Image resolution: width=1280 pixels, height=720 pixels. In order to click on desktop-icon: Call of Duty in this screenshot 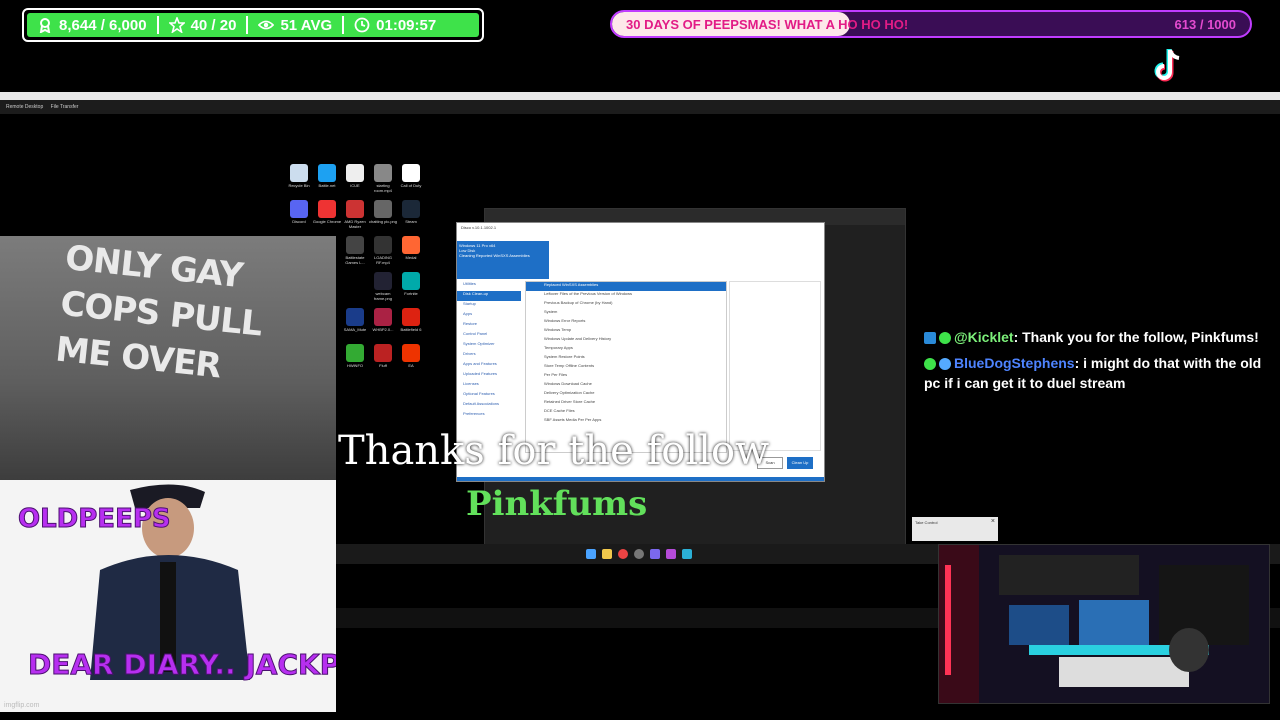, I will do `click(411, 176)`.